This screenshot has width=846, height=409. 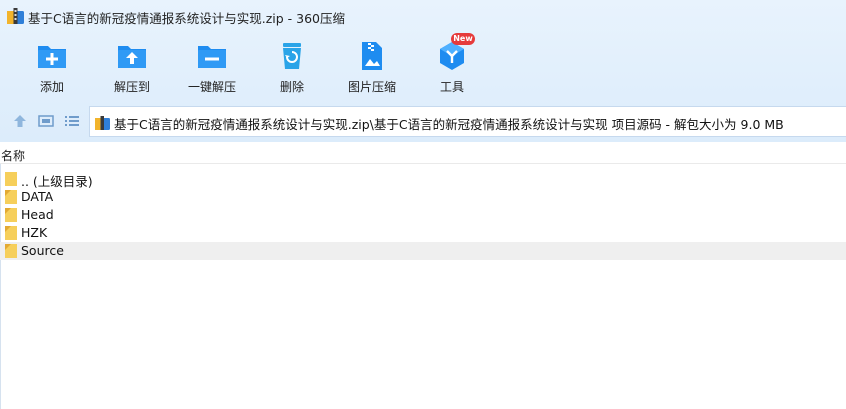 What do you see at coordinates (11, 179) in the screenshot?
I see `parent-folder-icon` at bounding box center [11, 179].